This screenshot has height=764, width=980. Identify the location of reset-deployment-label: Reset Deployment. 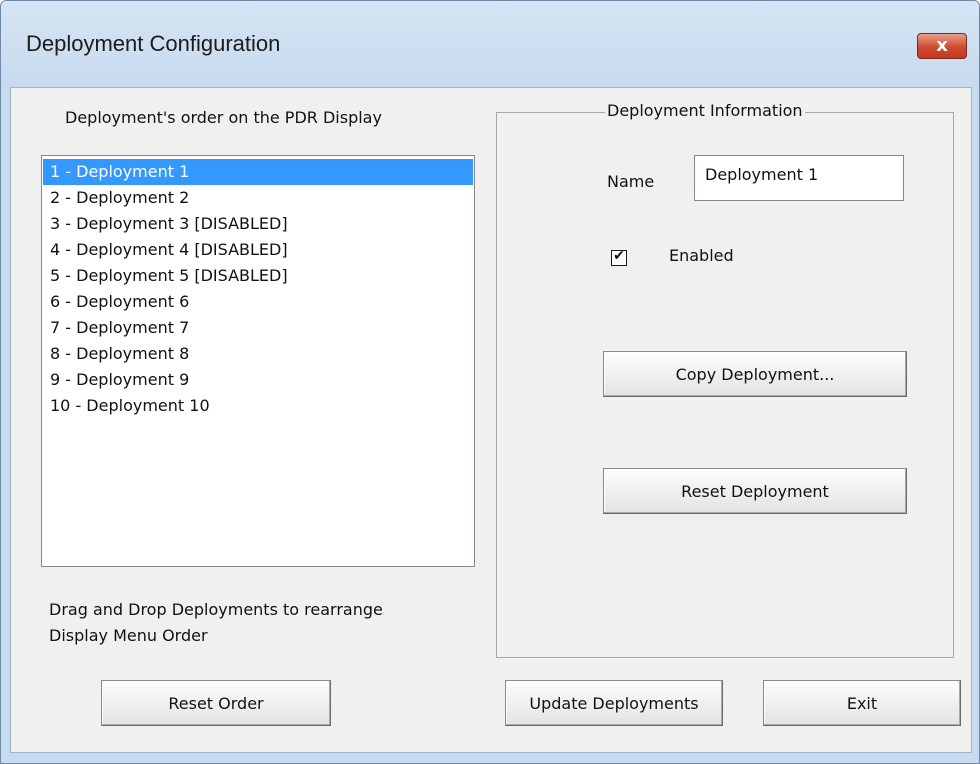
(755, 491).